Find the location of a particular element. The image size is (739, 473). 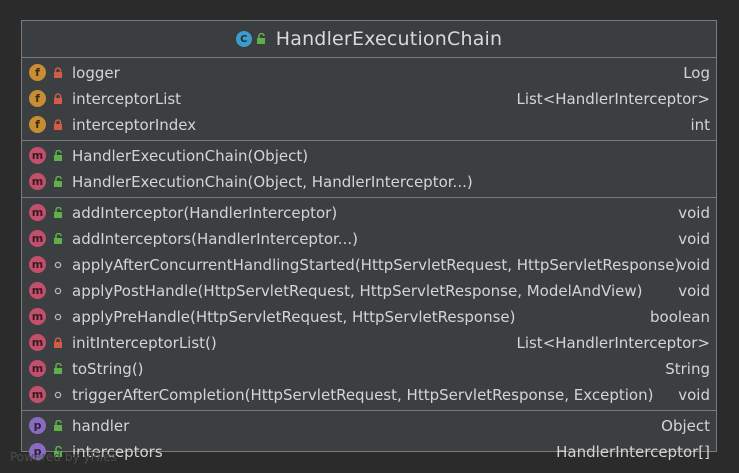

constructor-row: m HandlerExecutionChain(Object) is located at coordinates (369, 156).